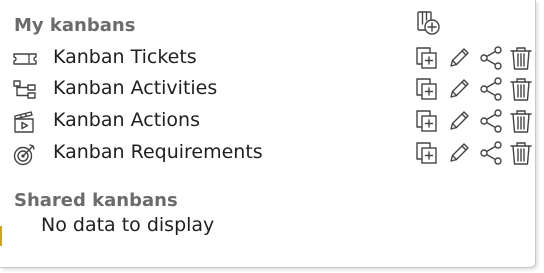  What do you see at coordinates (126, 120) in the screenshot?
I see `kanban-label: Kanban Actions` at bounding box center [126, 120].